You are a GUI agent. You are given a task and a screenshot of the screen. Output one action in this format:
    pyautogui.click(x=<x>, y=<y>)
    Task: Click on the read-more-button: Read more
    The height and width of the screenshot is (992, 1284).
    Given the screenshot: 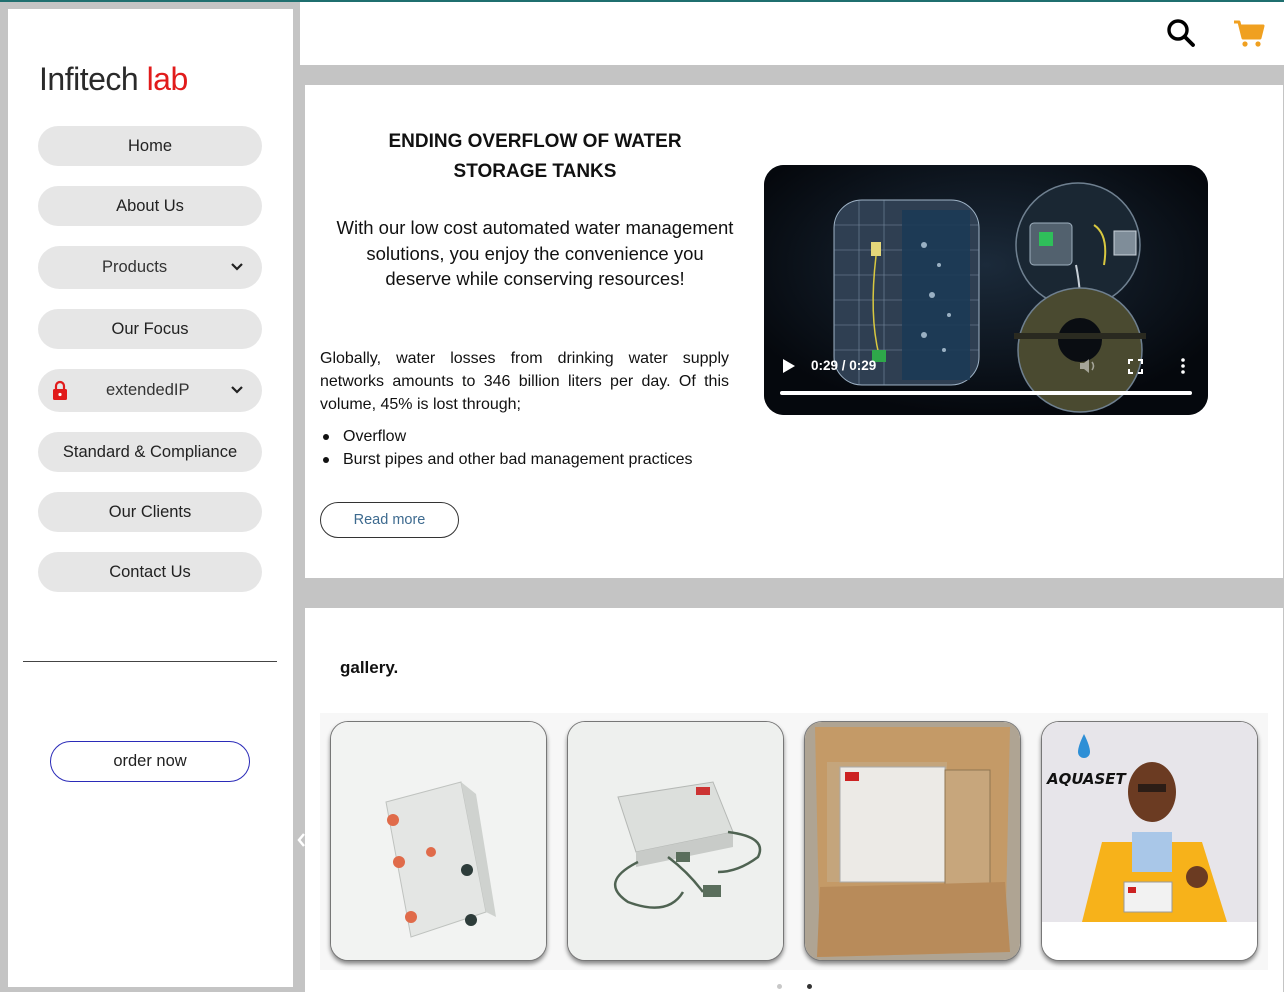 What is the action you would take?
    pyautogui.click(x=389, y=520)
    